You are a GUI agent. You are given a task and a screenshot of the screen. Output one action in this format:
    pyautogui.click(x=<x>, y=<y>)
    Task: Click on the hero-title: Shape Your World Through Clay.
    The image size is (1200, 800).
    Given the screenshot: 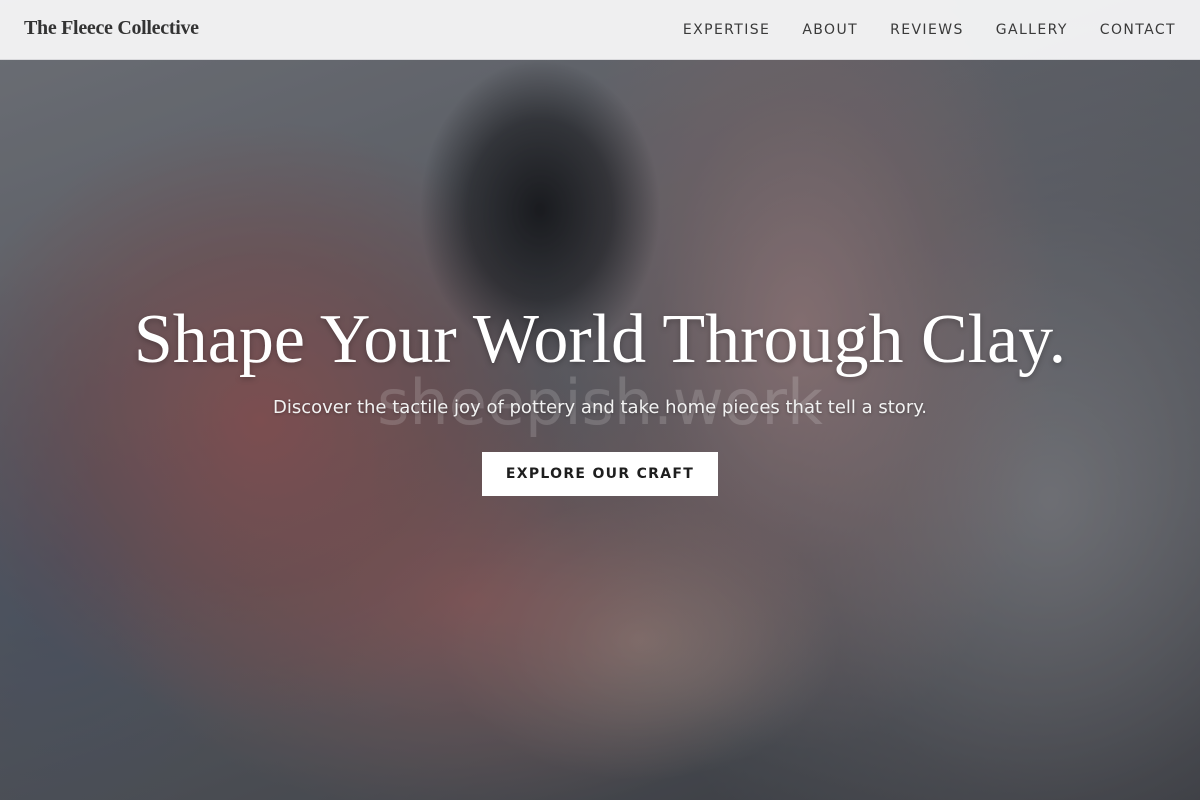 What is the action you would take?
    pyautogui.click(x=600, y=339)
    